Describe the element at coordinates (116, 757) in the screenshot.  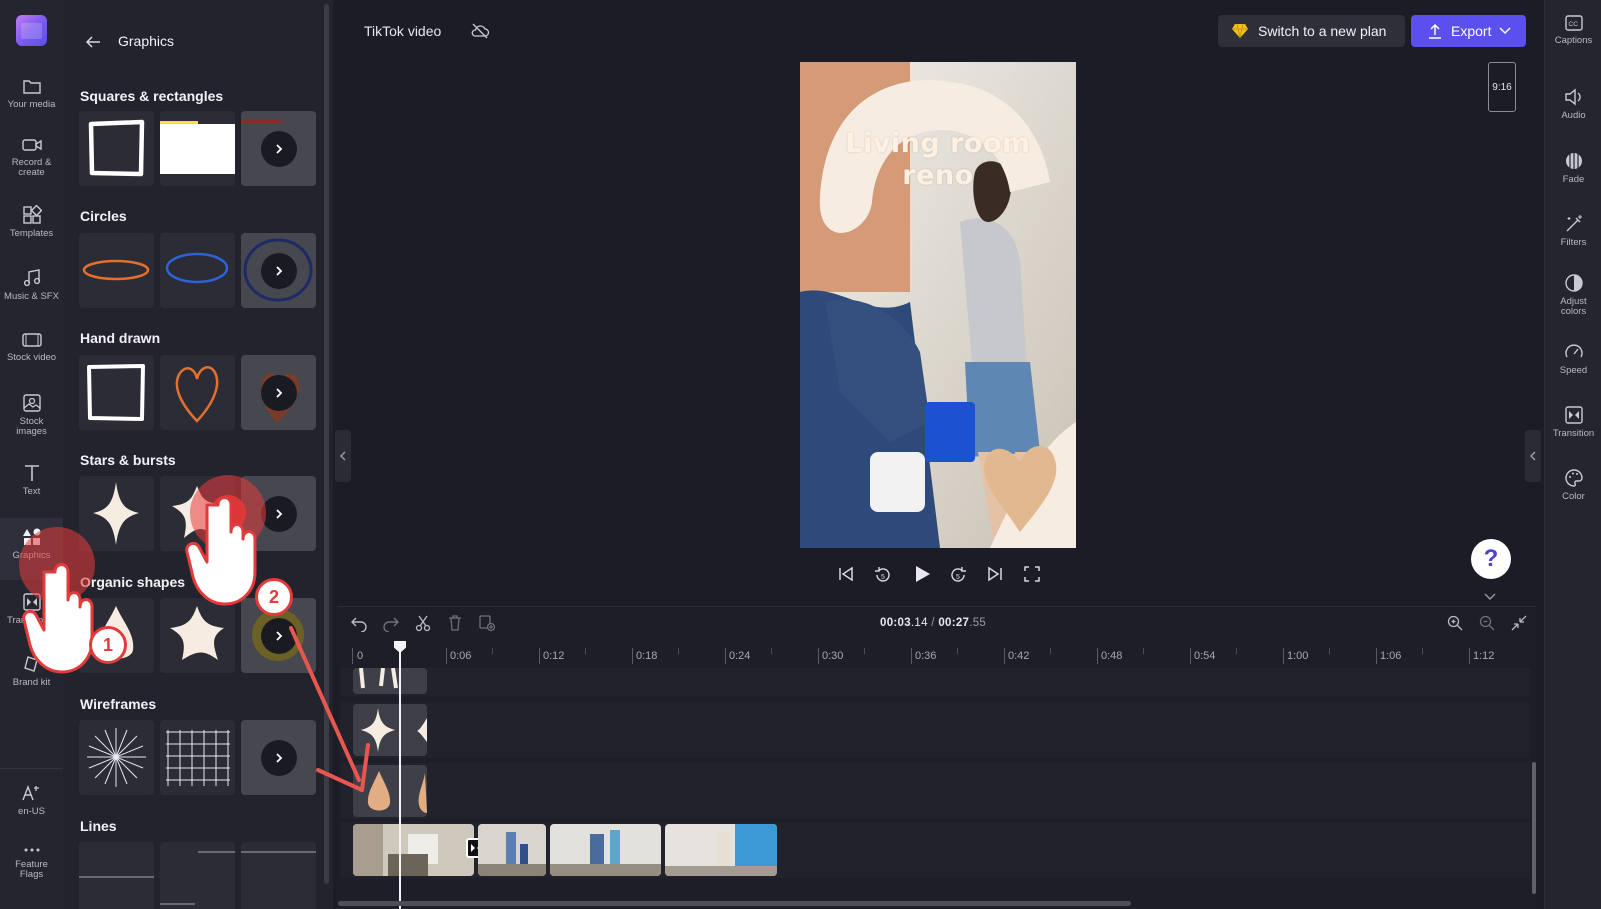
I see `graphic-tile-sunburst-lines` at that location.